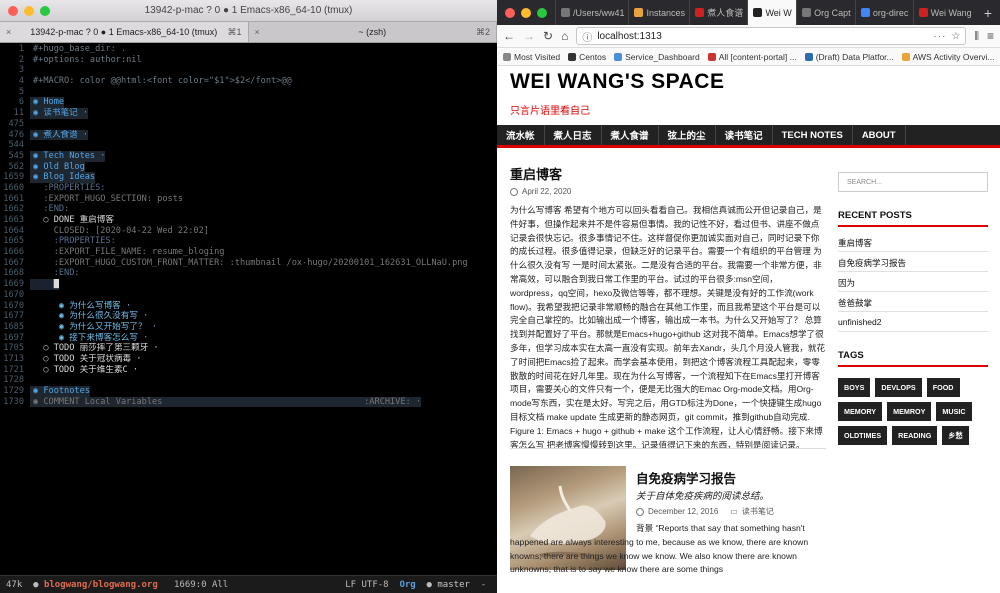  What do you see at coordinates (248, 327) in the screenshot?
I see `code-line: 1685 ◉ 为什么又开始写了？ ·` at bounding box center [248, 327].